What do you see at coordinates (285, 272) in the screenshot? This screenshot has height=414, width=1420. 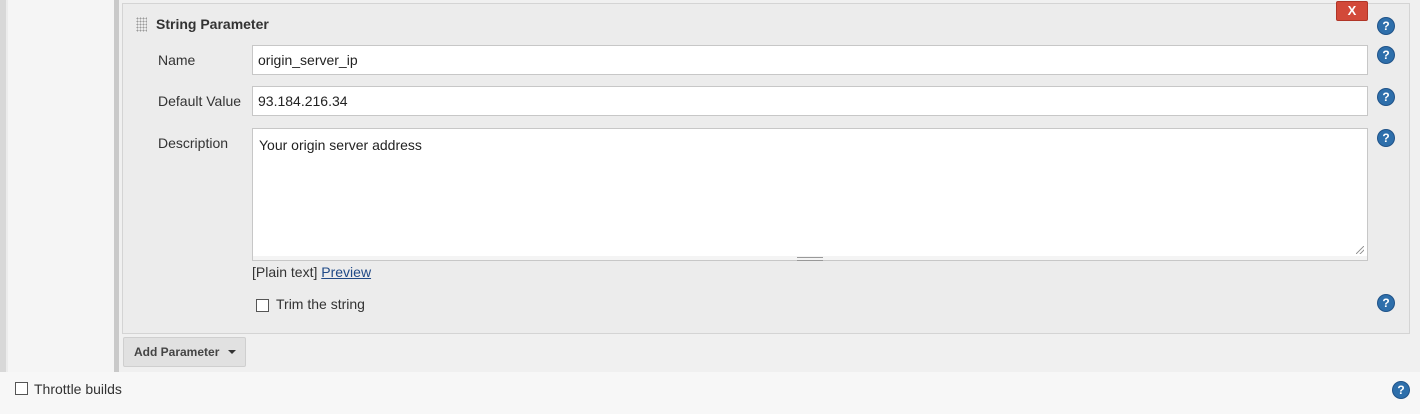 I see `plain-text-label: [Plain text]` at bounding box center [285, 272].